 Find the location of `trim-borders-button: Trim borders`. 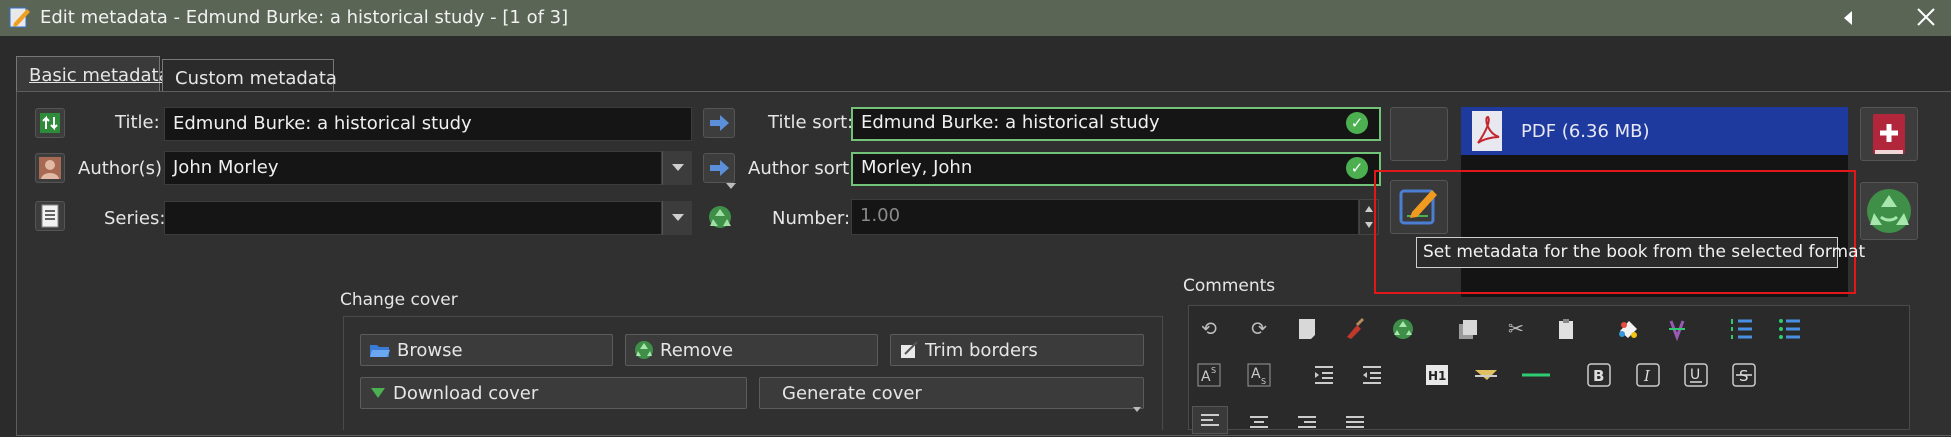

trim-borders-button: Trim borders is located at coordinates (1017, 350).